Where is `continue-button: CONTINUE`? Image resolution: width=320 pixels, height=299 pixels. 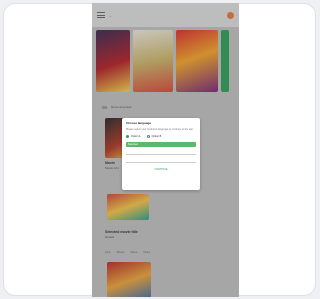 continue-button: CONTINUE is located at coordinates (161, 170).